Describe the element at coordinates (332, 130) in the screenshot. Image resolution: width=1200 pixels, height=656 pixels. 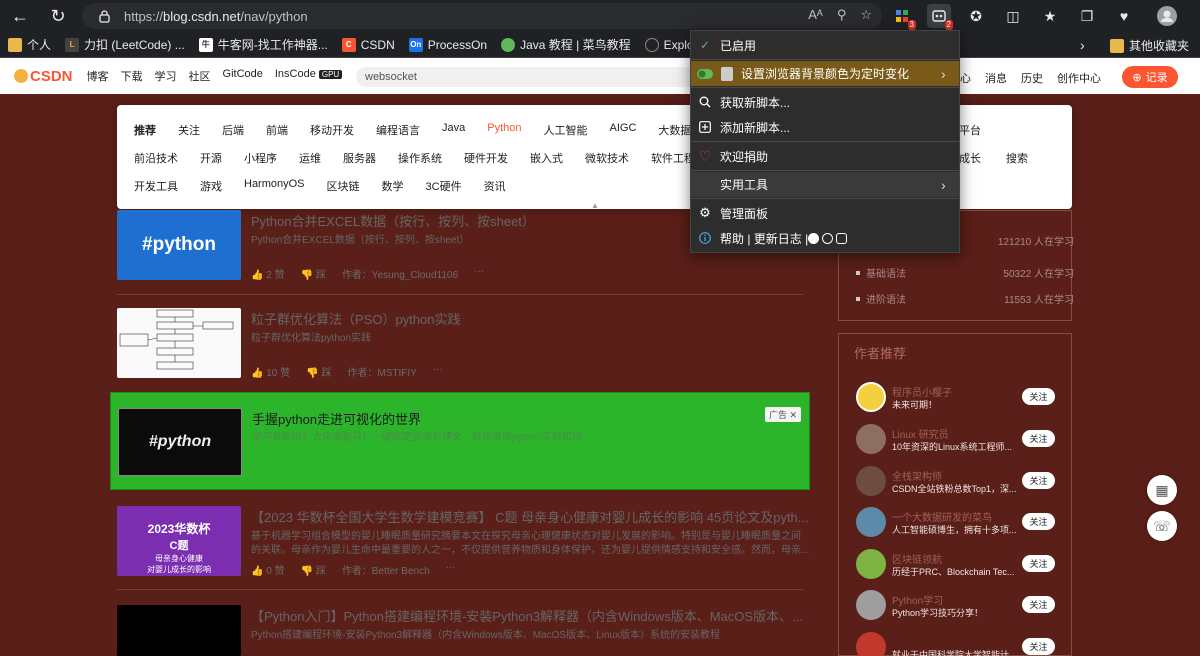
I see `category-mobile: 移动开发` at that location.